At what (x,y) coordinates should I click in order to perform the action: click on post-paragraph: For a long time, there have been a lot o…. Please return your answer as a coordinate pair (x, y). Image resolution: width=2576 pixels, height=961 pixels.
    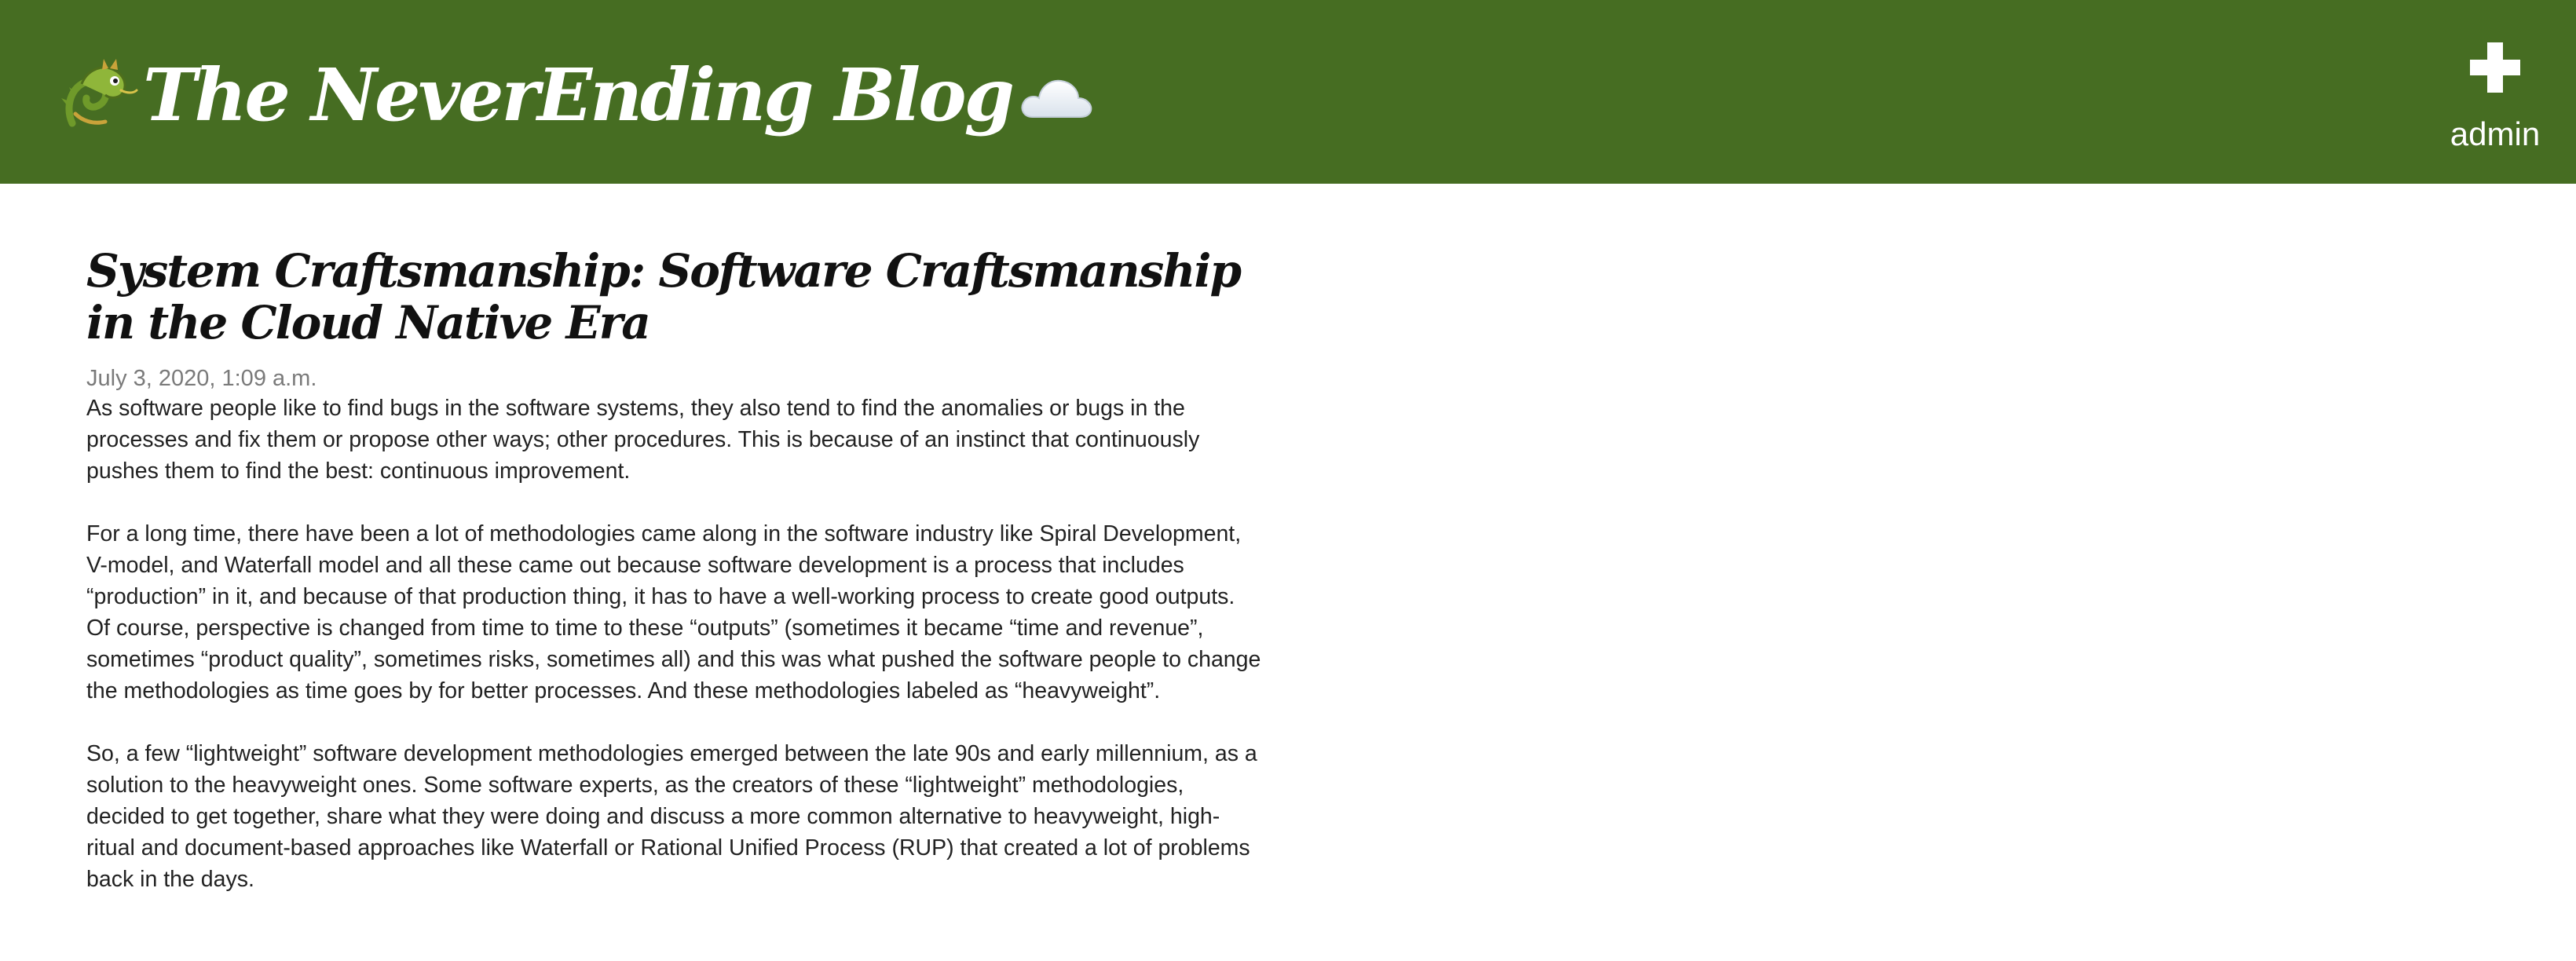
    Looking at the image, I should click on (674, 612).